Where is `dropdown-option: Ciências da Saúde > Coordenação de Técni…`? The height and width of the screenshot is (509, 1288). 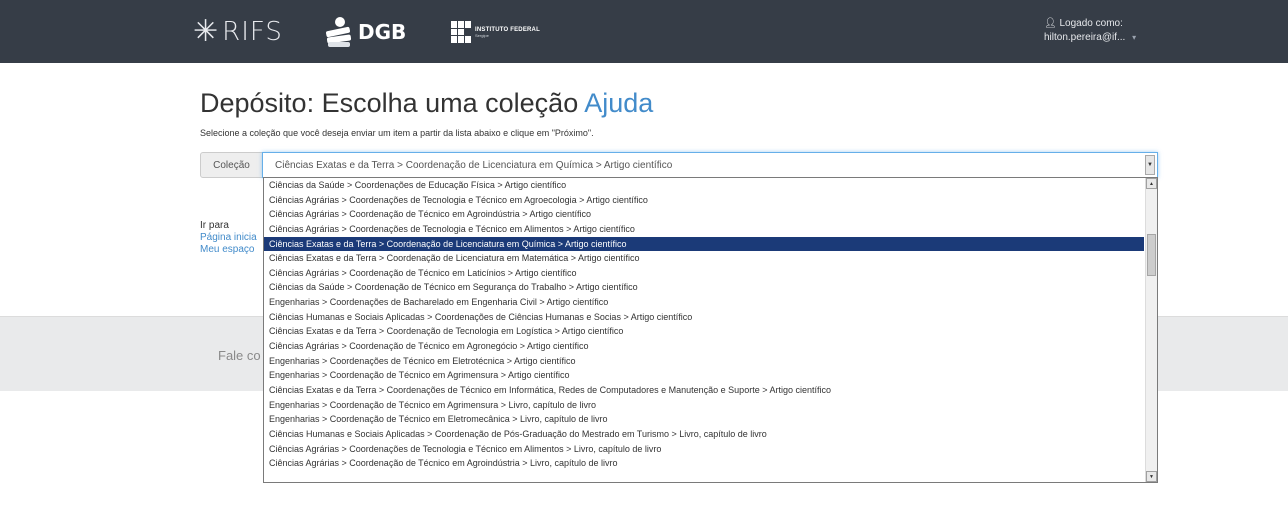
dropdown-option: Ciências da Saúde > Coordenação de Técni… is located at coordinates (704, 287).